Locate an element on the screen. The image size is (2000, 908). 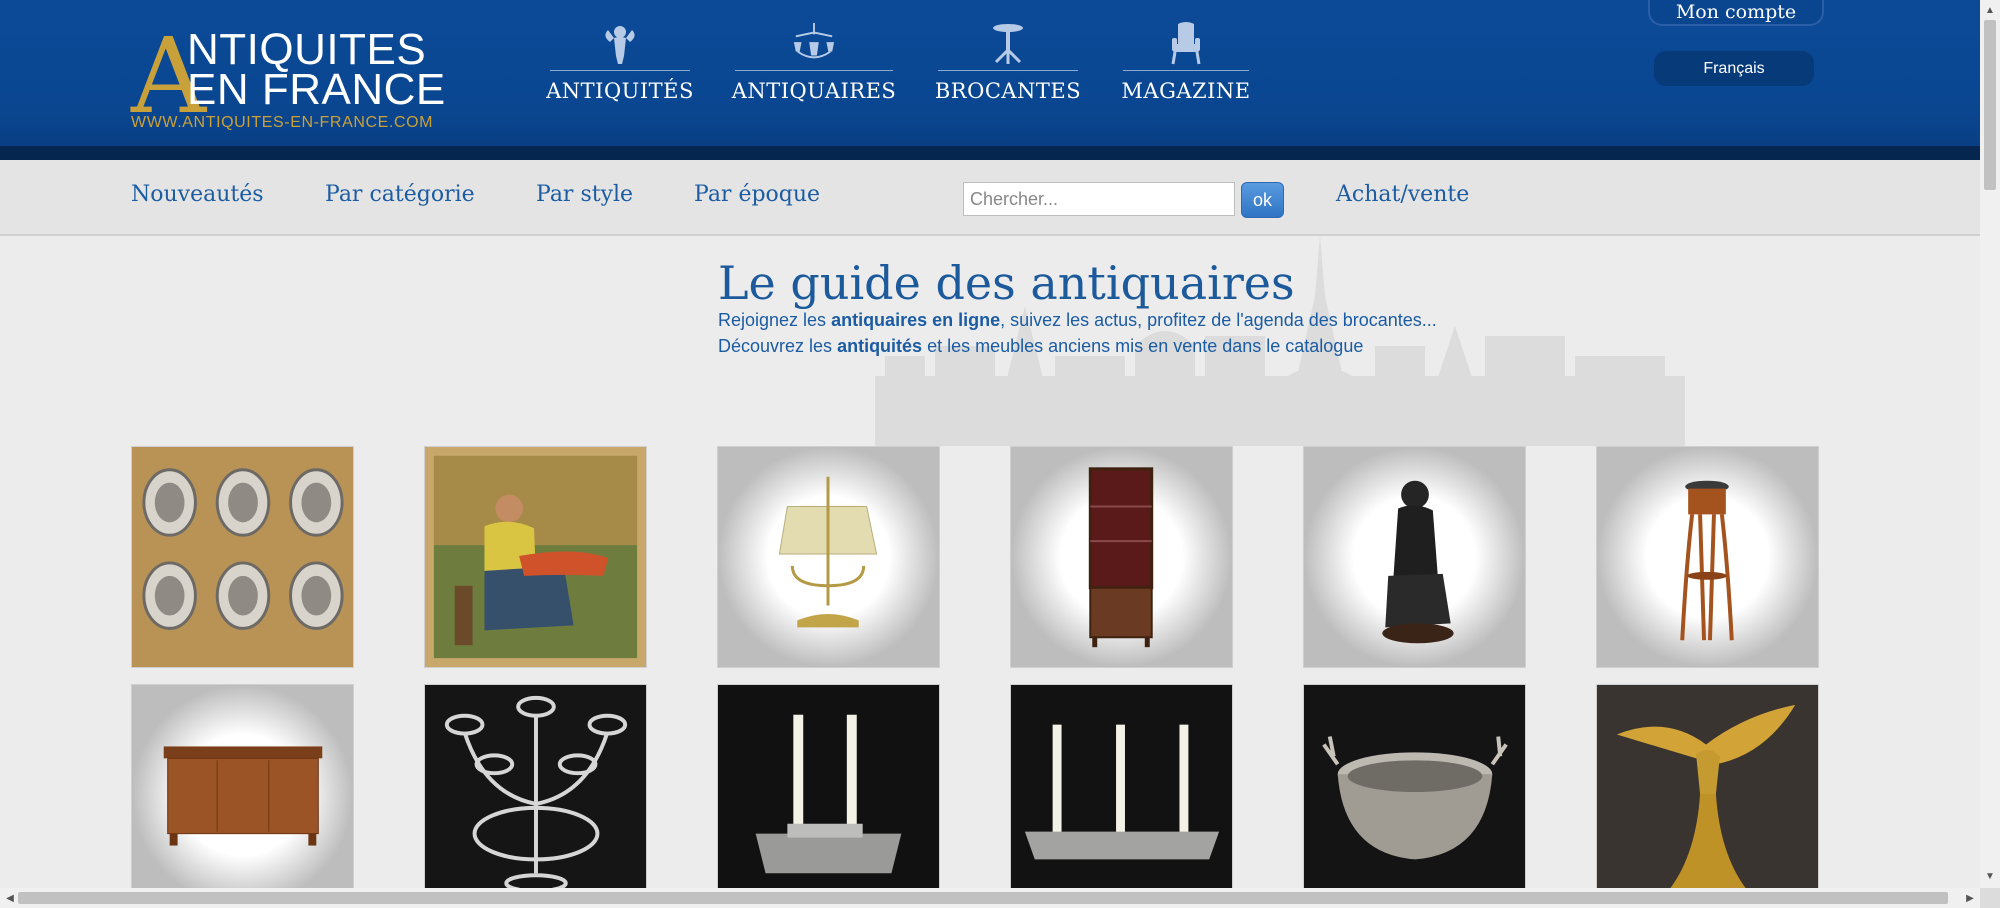
scroll-down-icon: ▼ is located at coordinates (1990, 876).